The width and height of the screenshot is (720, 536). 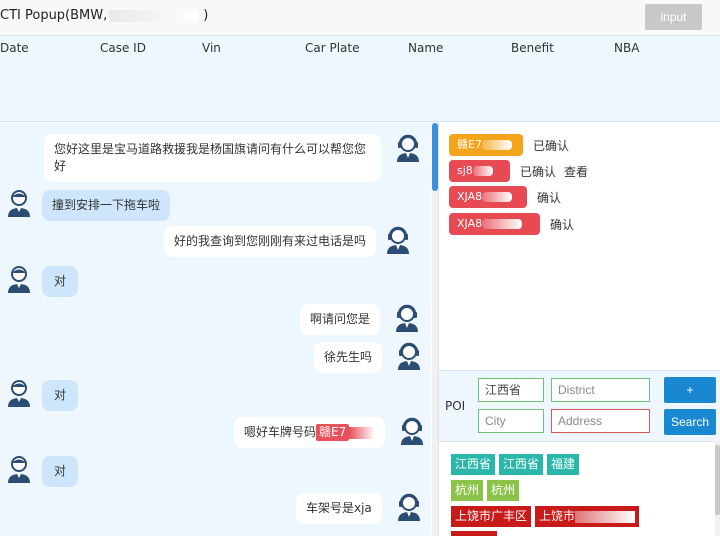 What do you see at coordinates (511, 421) in the screenshot?
I see `city-input: City` at bounding box center [511, 421].